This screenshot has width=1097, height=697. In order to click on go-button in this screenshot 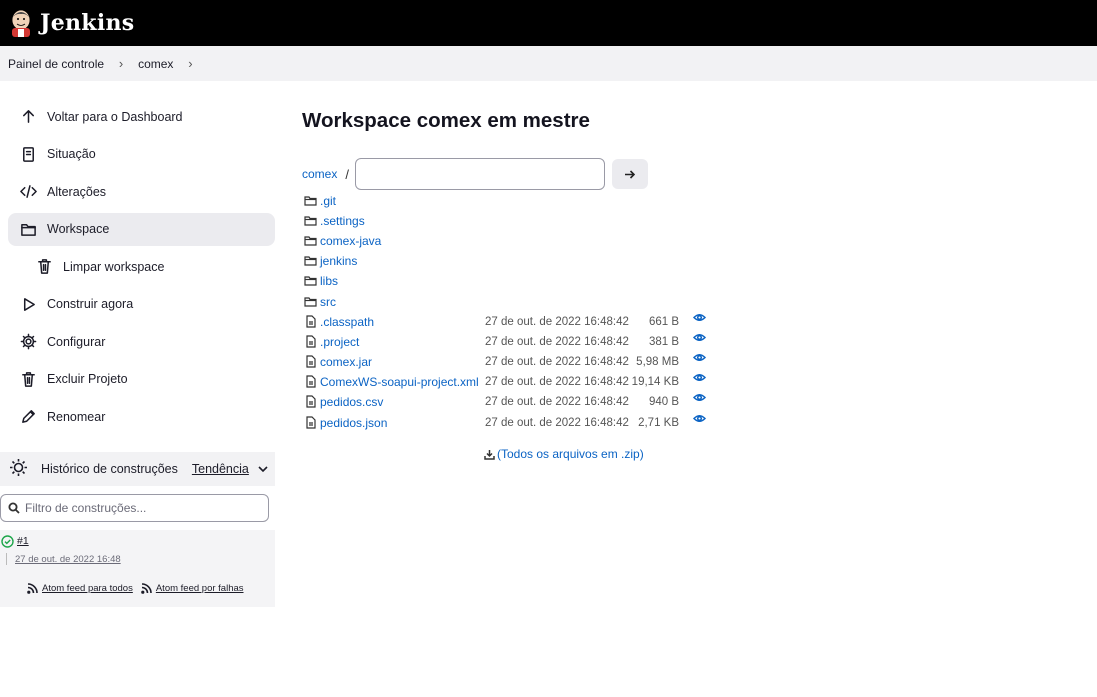, I will do `click(629, 174)`.